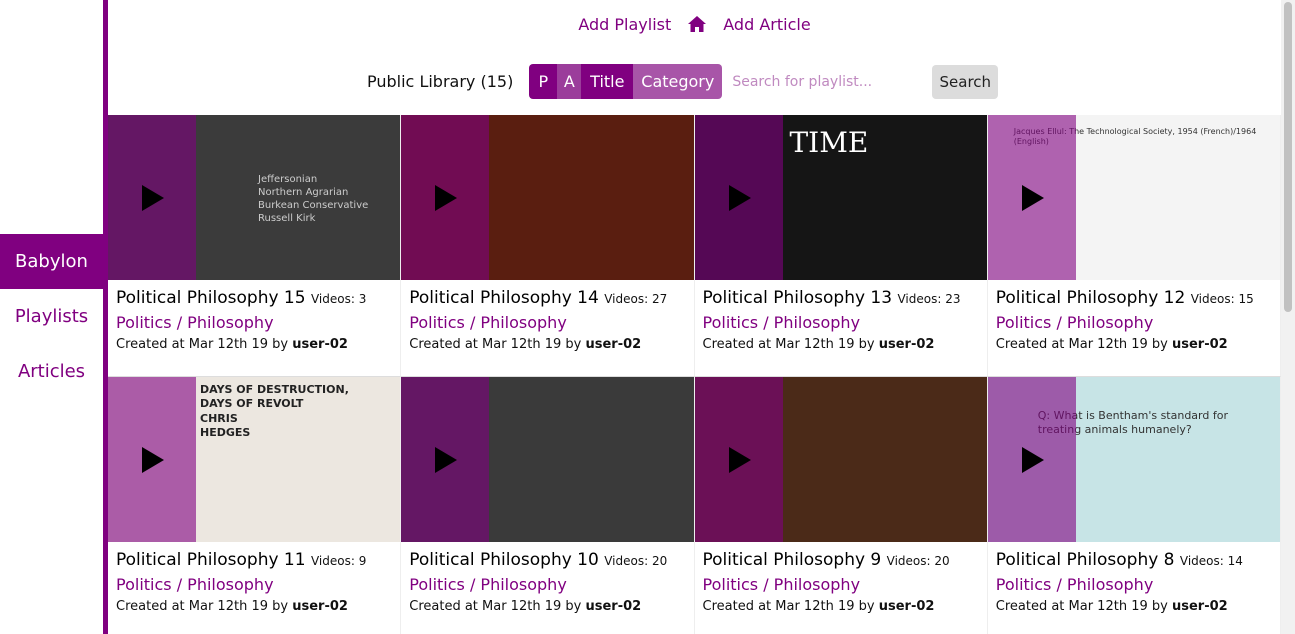  I want to click on playlist-title: Political Philosophy 14 Videos: 27, so click(547, 298).